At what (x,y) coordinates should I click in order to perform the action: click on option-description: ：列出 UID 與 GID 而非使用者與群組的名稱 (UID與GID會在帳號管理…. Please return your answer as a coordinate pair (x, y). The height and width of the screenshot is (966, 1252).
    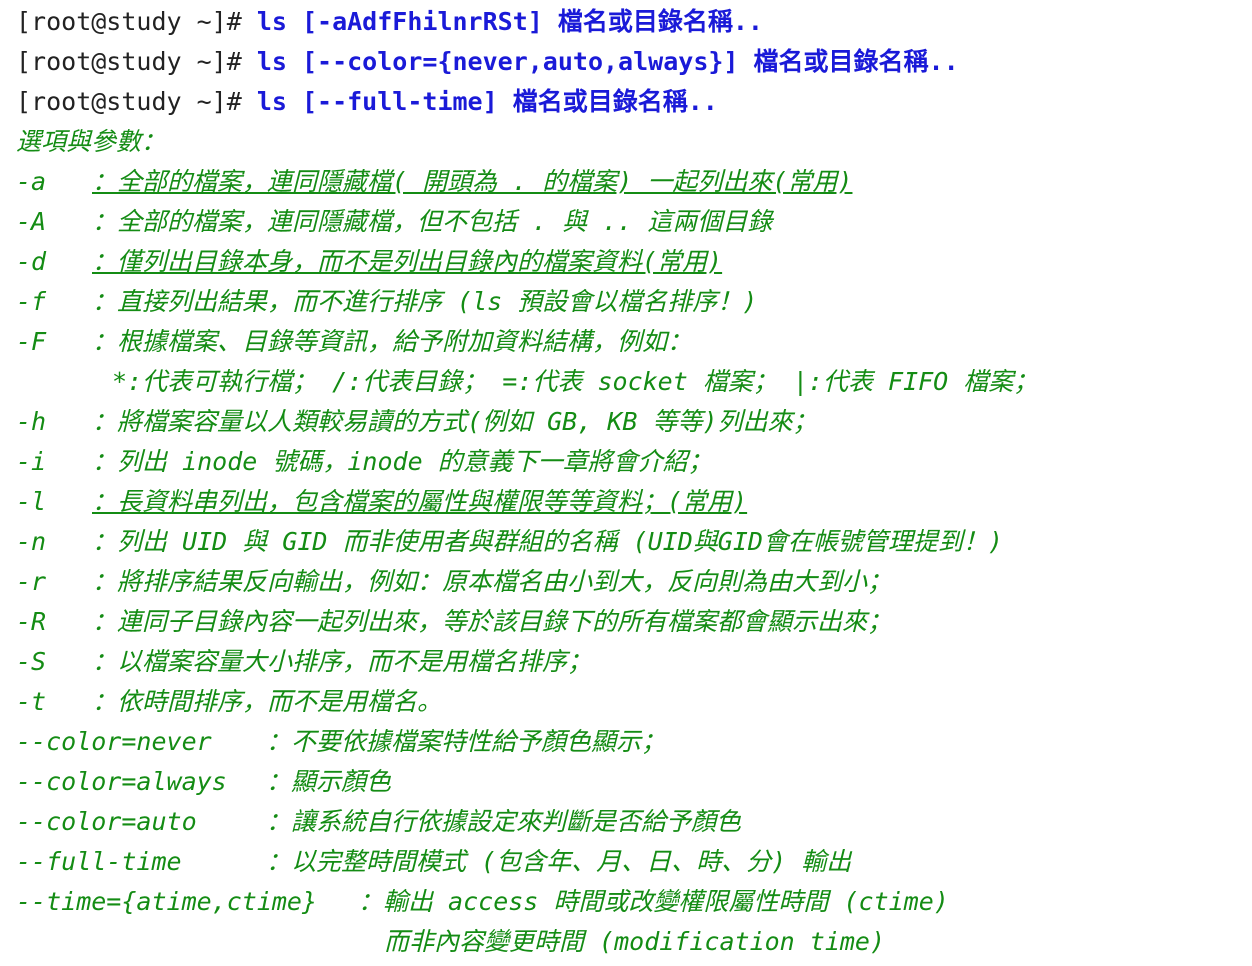
    Looking at the image, I should click on (547, 541).